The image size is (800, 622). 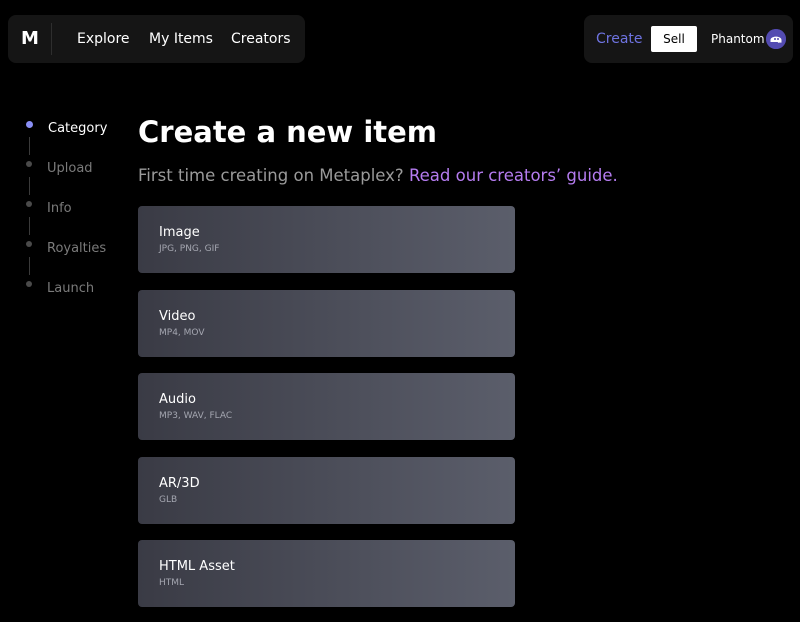 I want to click on step-dot-royalties, so click(x=29, y=244).